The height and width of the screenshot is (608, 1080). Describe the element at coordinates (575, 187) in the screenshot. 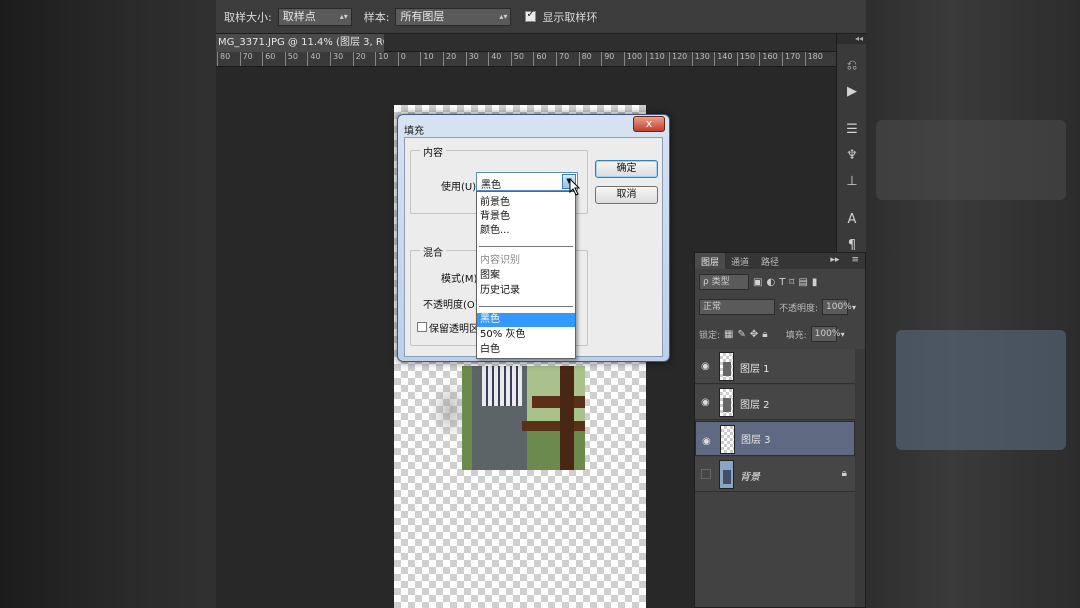

I see `mouse-cursor-icon` at that location.